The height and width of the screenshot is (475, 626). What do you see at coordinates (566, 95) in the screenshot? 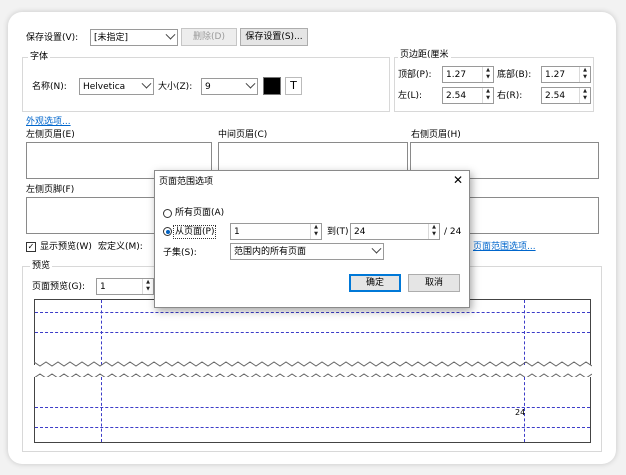
I see `margin-right-spinner: 2.54 ▲ ▼` at bounding box center [566, 95].